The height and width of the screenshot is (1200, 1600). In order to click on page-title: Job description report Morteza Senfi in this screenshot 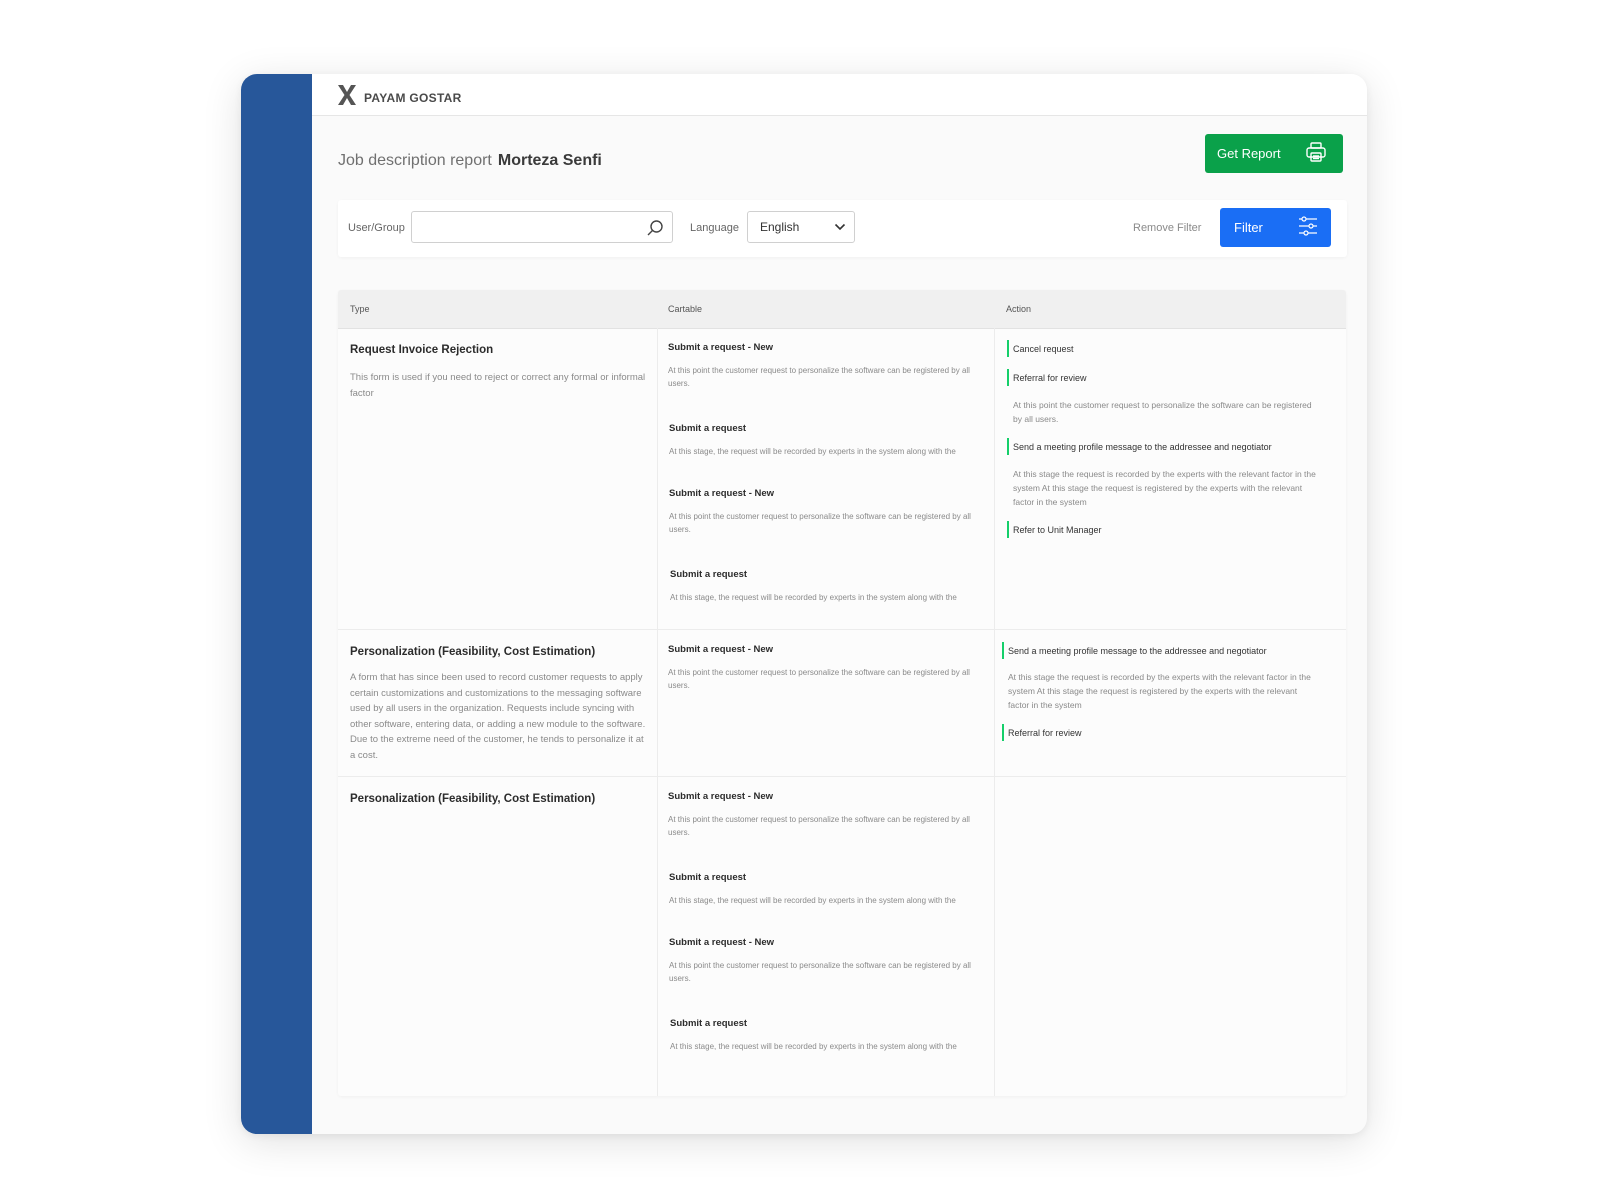, I will do `click(470, 161)`.